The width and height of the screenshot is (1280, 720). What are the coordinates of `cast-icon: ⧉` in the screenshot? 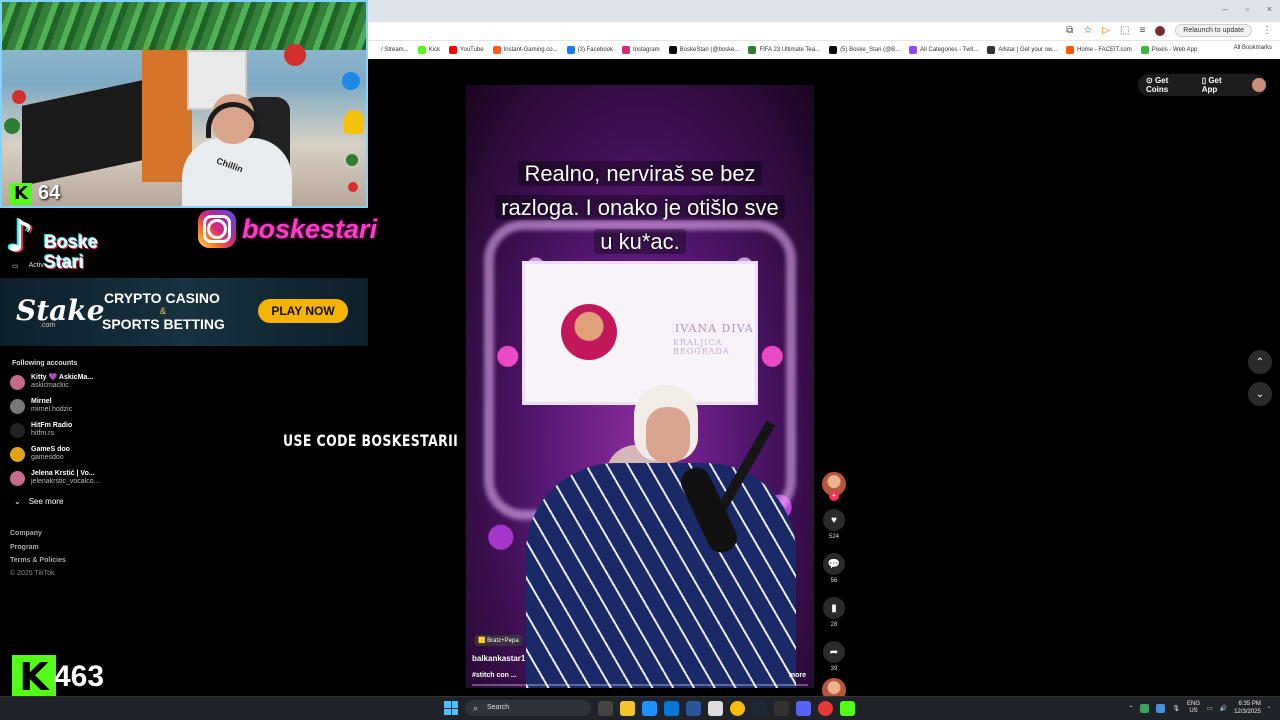 It's located at (1069, 30).